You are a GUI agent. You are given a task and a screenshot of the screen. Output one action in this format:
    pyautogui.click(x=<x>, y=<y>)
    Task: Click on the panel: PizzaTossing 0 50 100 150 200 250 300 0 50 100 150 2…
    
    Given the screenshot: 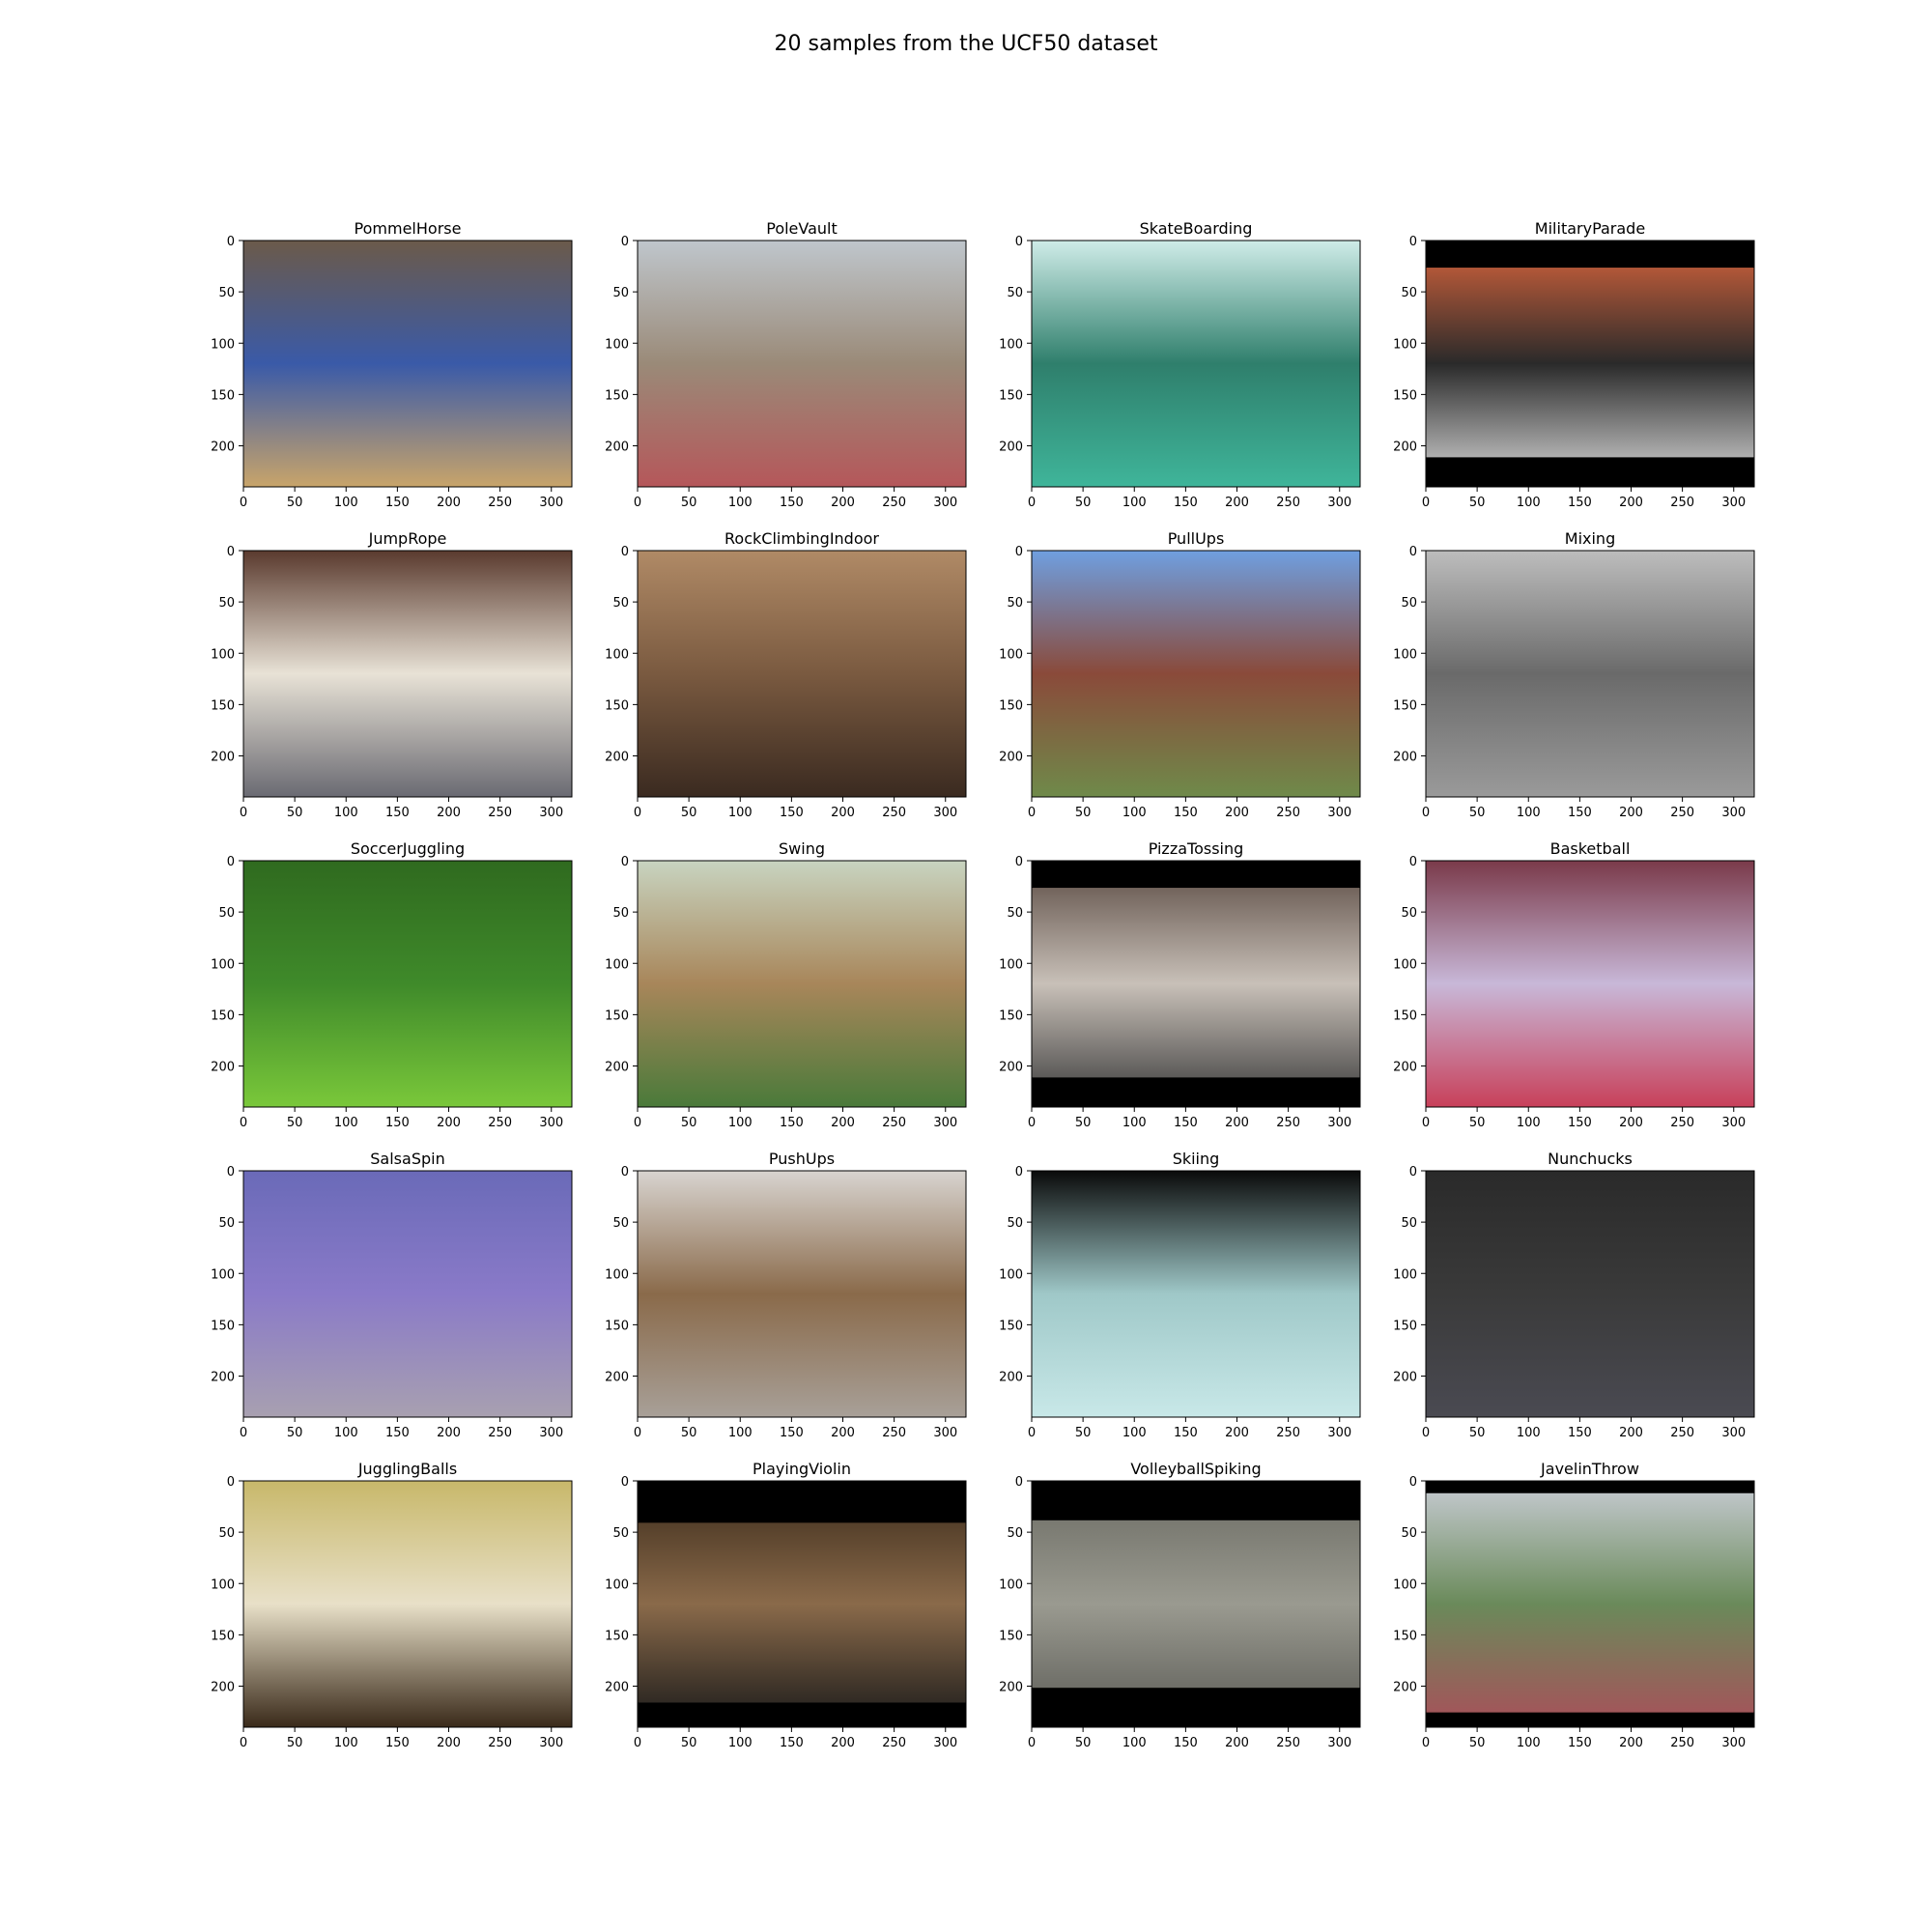 What is the action you would take?
    pyautogui.click(x=1180, y=984)
    